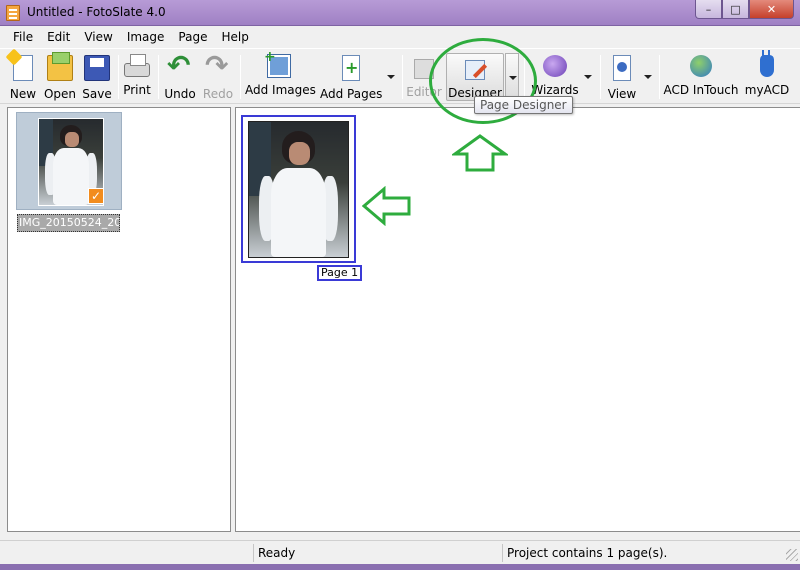 This screenshot has height=570, width=800. I want to click on new-button: New, so click(23, 77).